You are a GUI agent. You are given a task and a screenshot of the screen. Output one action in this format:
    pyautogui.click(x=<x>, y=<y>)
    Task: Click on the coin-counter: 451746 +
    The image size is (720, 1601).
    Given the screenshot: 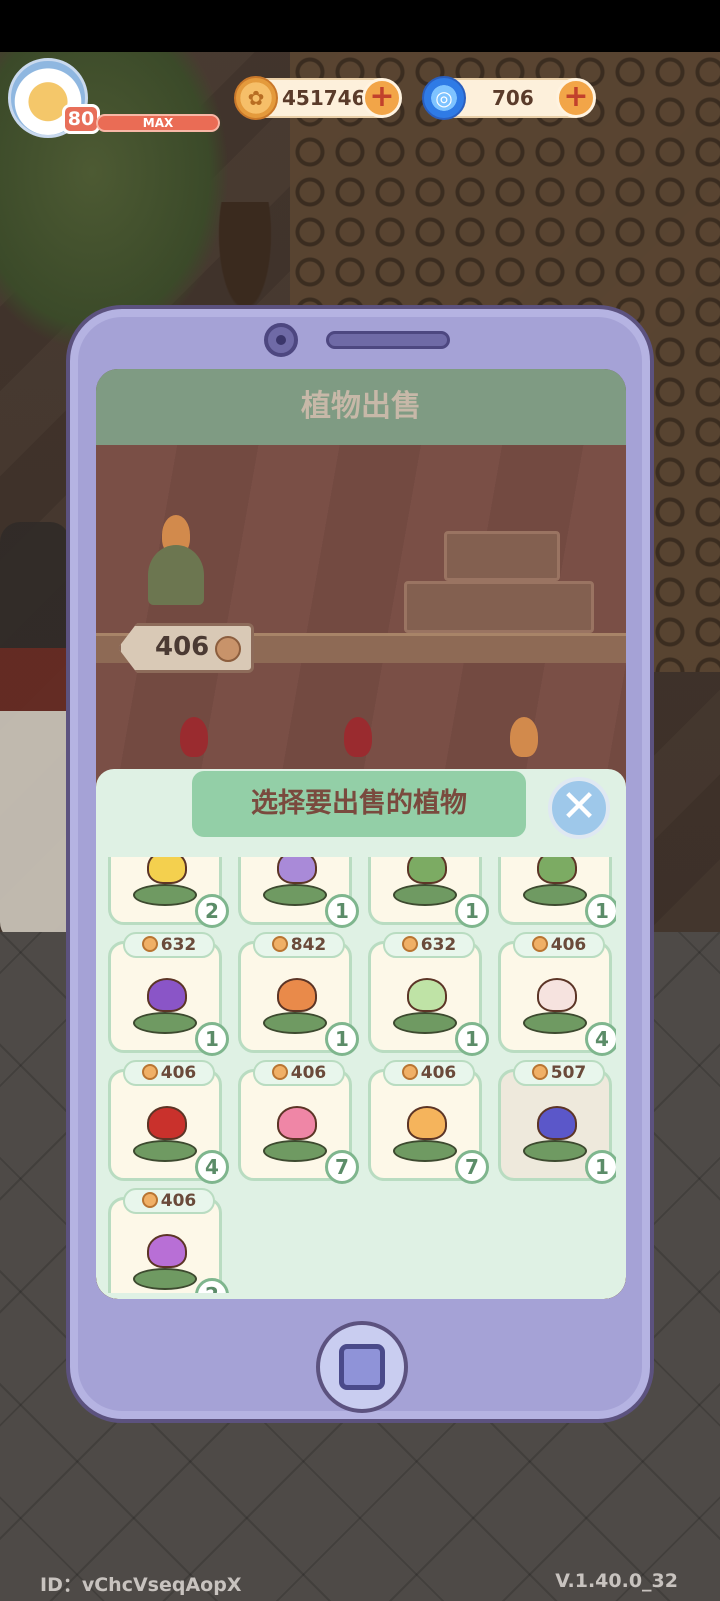 What is the action you would take?
    pyautogui.click(x=318, y=98)
    